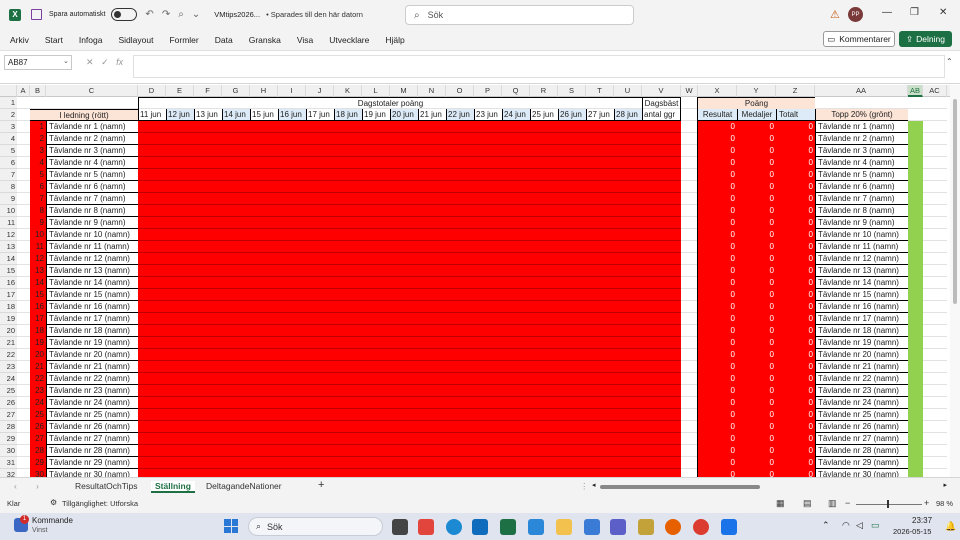  I want to click on formula-input, so click(539, 66).